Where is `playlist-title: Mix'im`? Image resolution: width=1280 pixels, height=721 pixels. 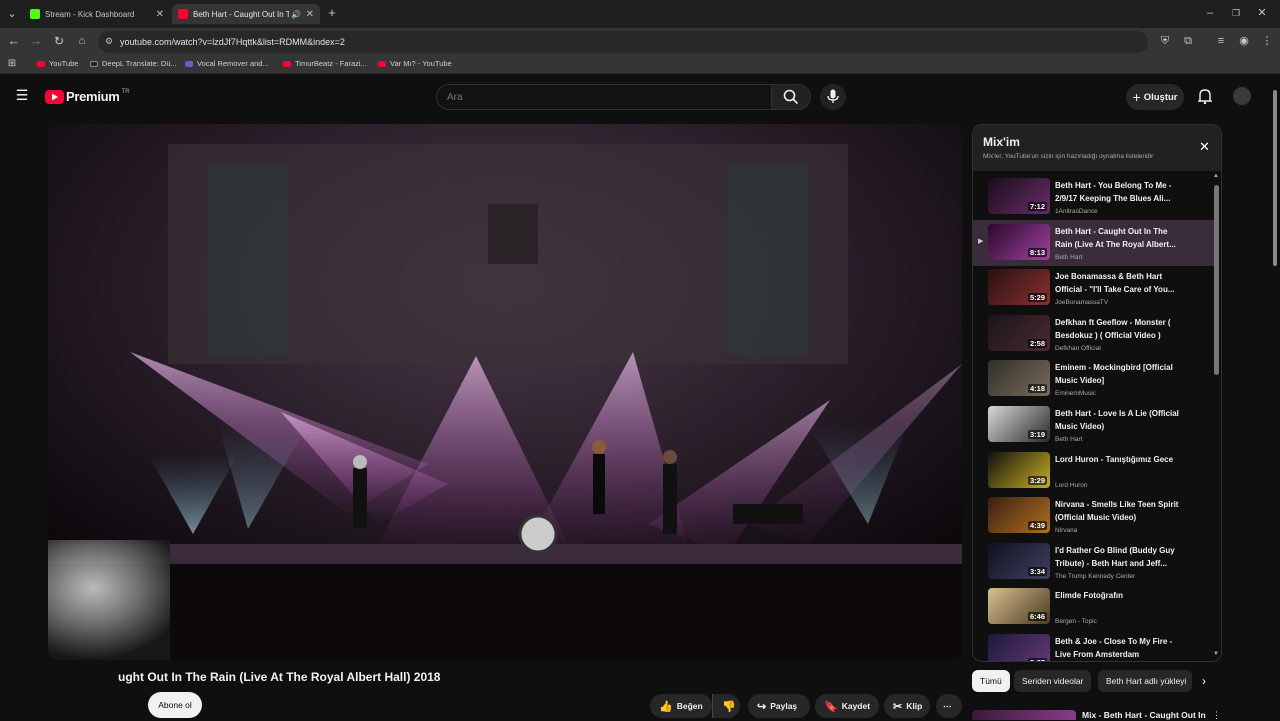
playlist-title: Mix'im is located at coordinates (1001, 142).